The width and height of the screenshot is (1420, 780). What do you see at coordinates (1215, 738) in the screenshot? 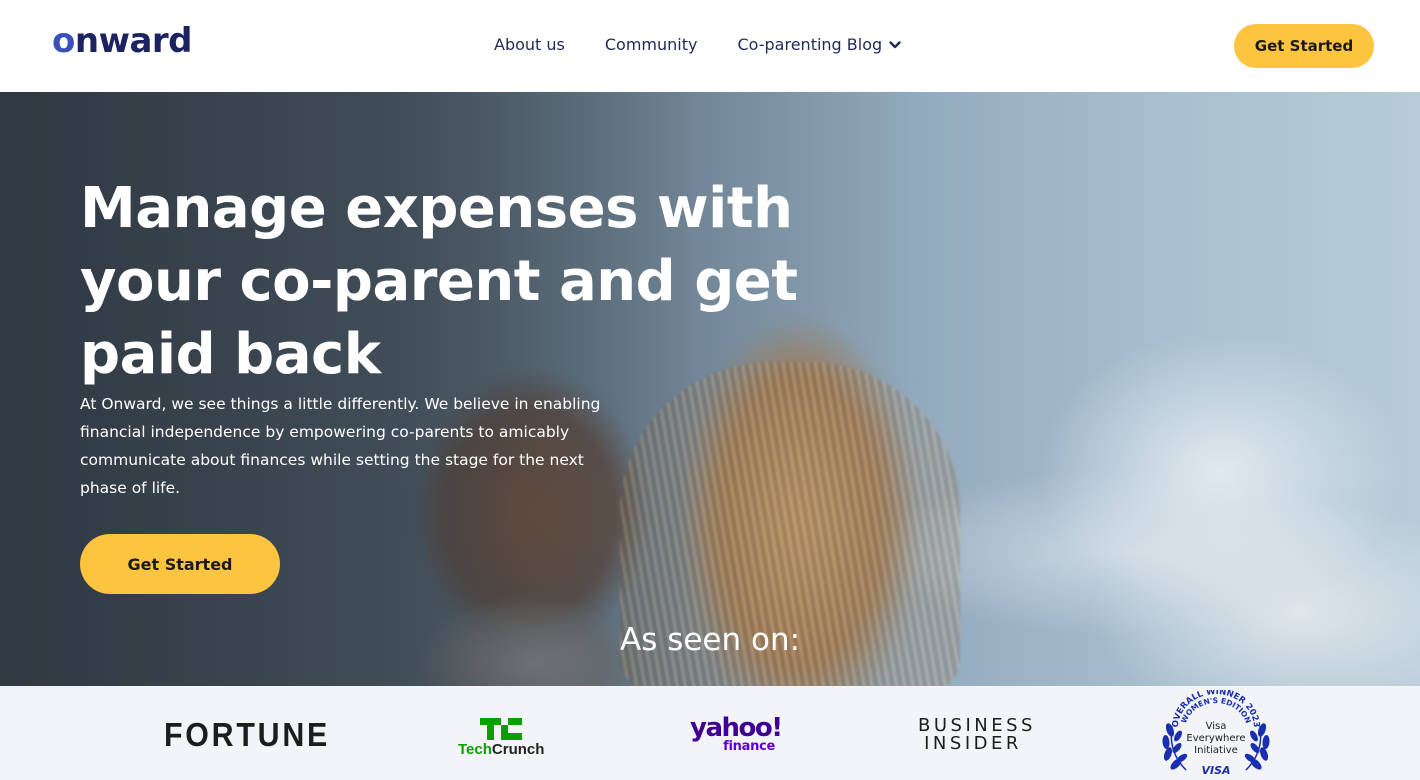
I see `visa-line2: Everywhere` at bounding box center [1215, 738].